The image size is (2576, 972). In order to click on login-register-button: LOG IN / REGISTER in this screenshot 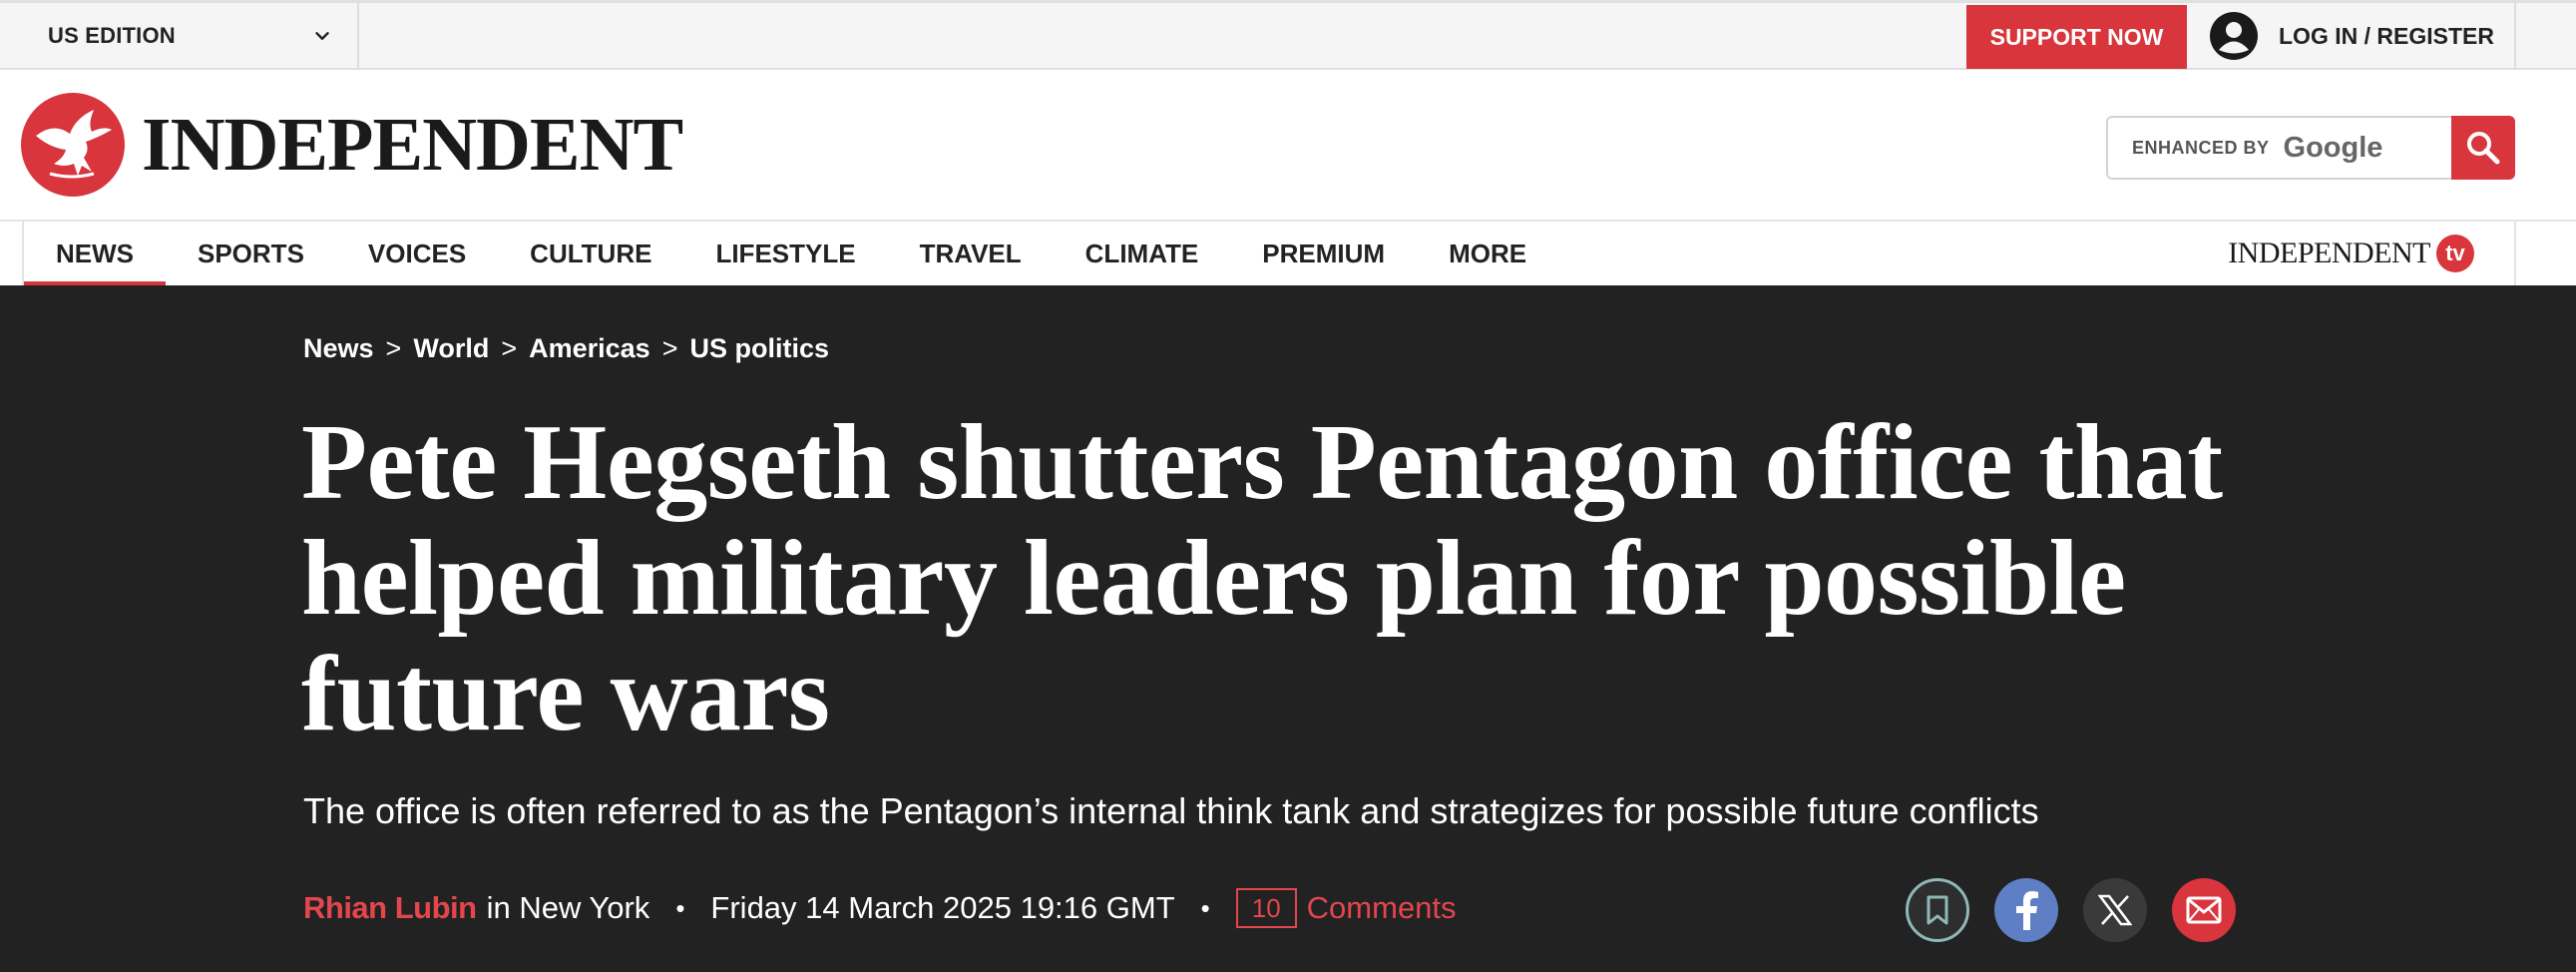, I will do `click(2351, 36)`.